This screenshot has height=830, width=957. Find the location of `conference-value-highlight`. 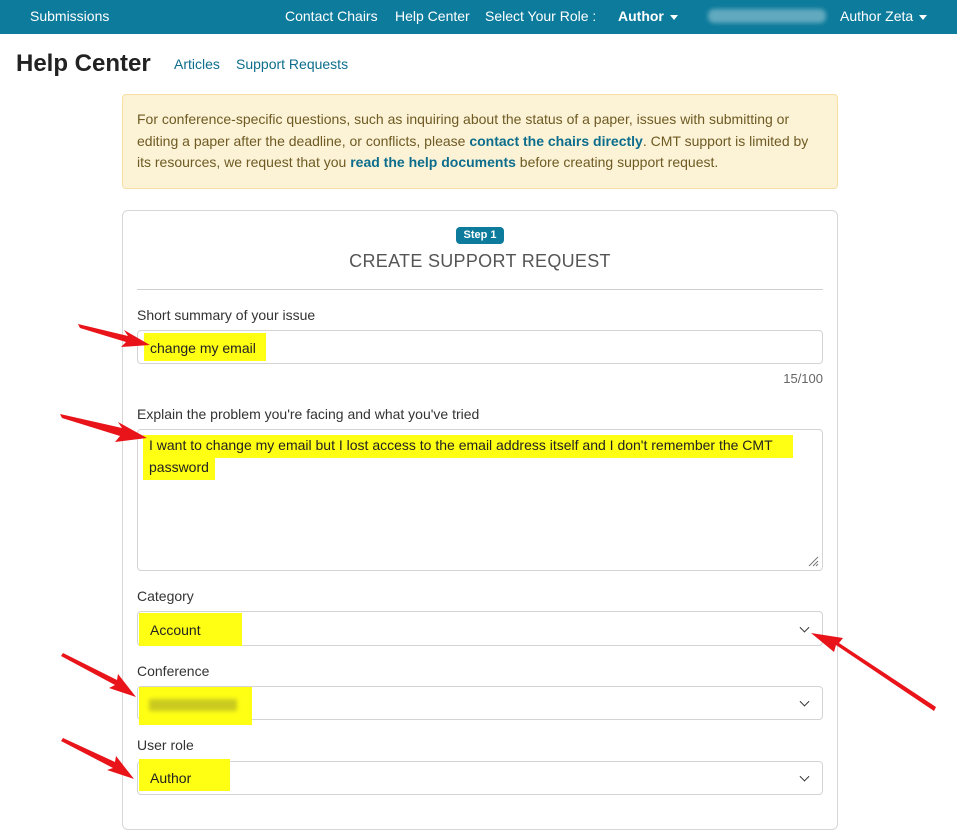

conference-value-highlight is located at coordinates (195, 706).